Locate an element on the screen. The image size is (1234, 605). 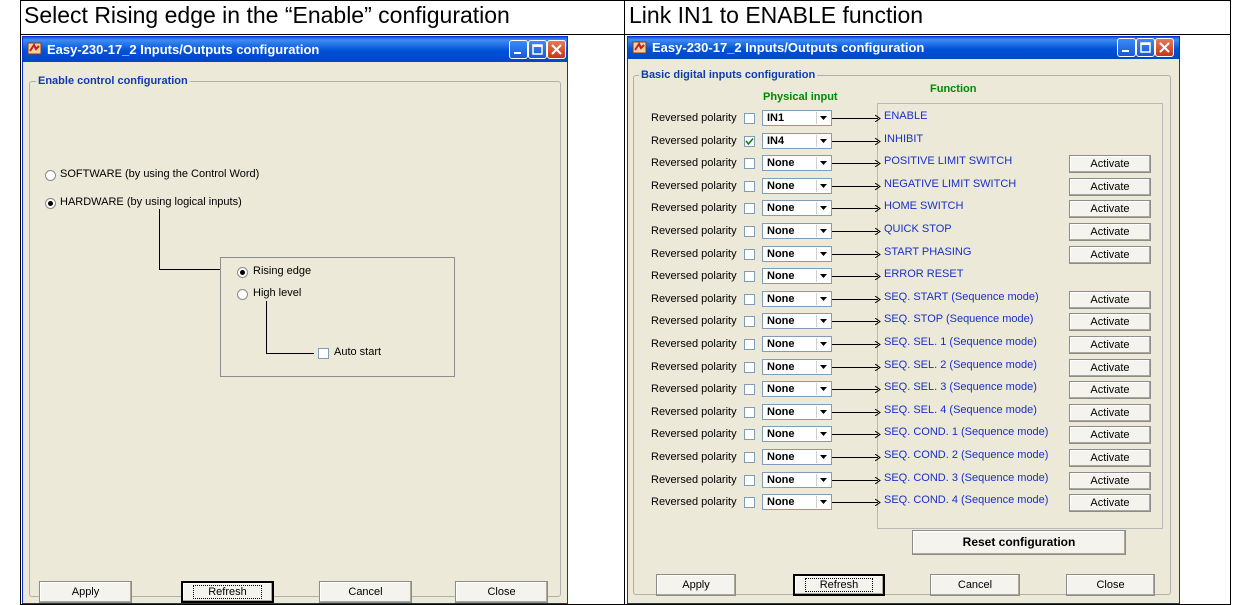
high-level-radio is located at coordinates (242, 294).